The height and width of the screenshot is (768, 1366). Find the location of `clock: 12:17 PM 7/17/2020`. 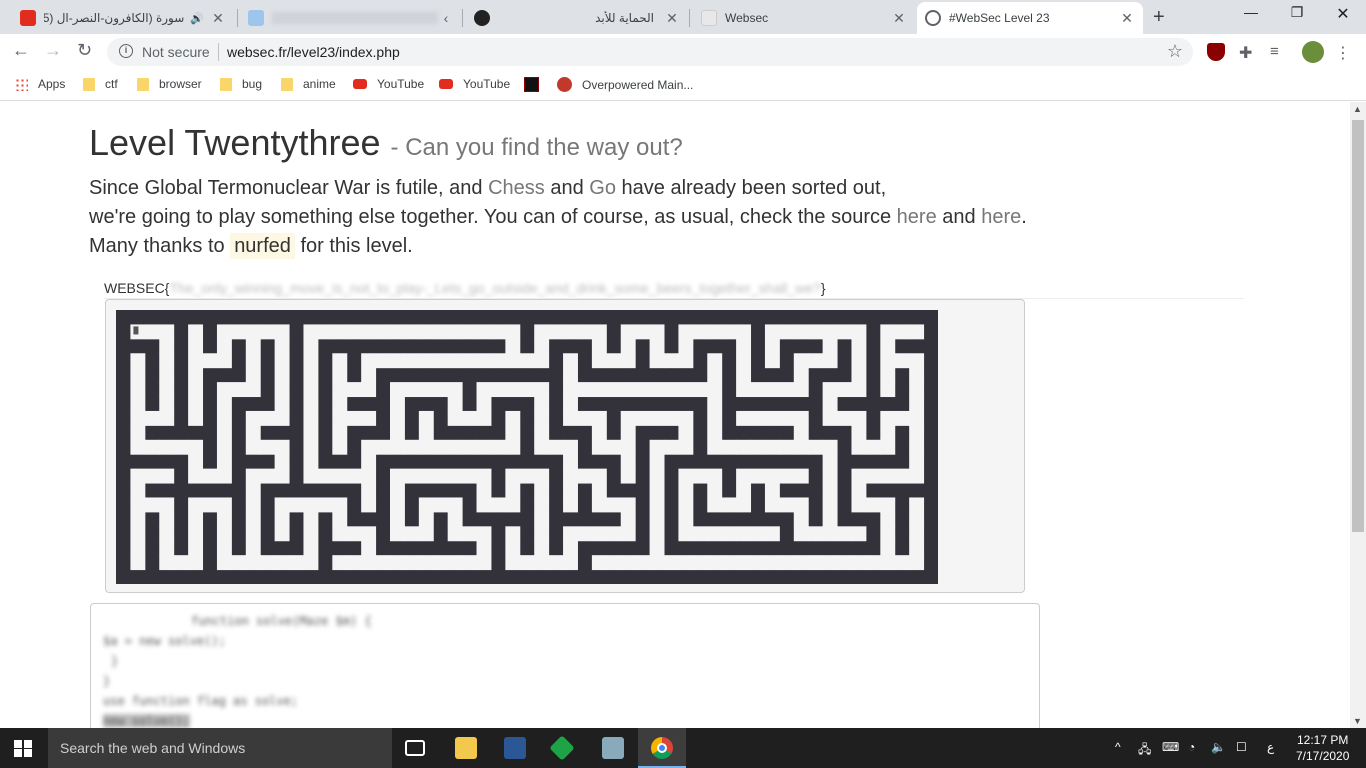

clock: 12:17 PM 7/17/2020 is located at coordinates (1322, 748).